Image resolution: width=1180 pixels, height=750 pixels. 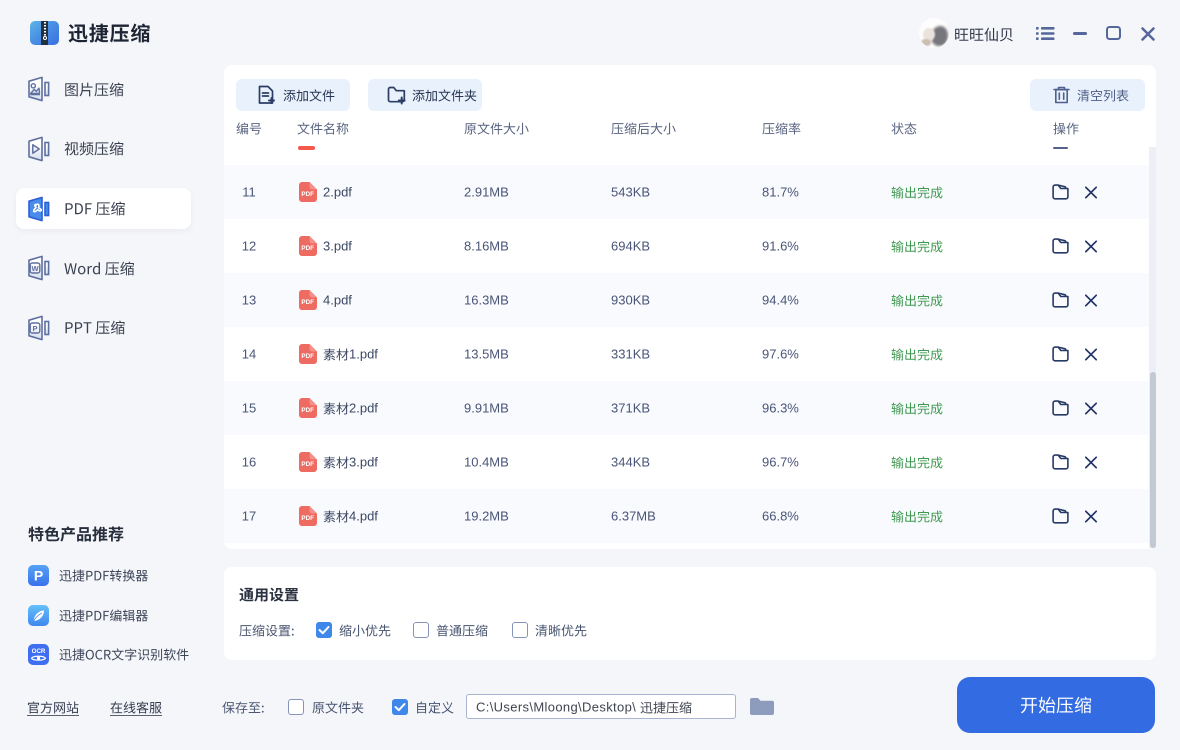 I want to click on svg-text: OCR, so click(x=39, y=651).